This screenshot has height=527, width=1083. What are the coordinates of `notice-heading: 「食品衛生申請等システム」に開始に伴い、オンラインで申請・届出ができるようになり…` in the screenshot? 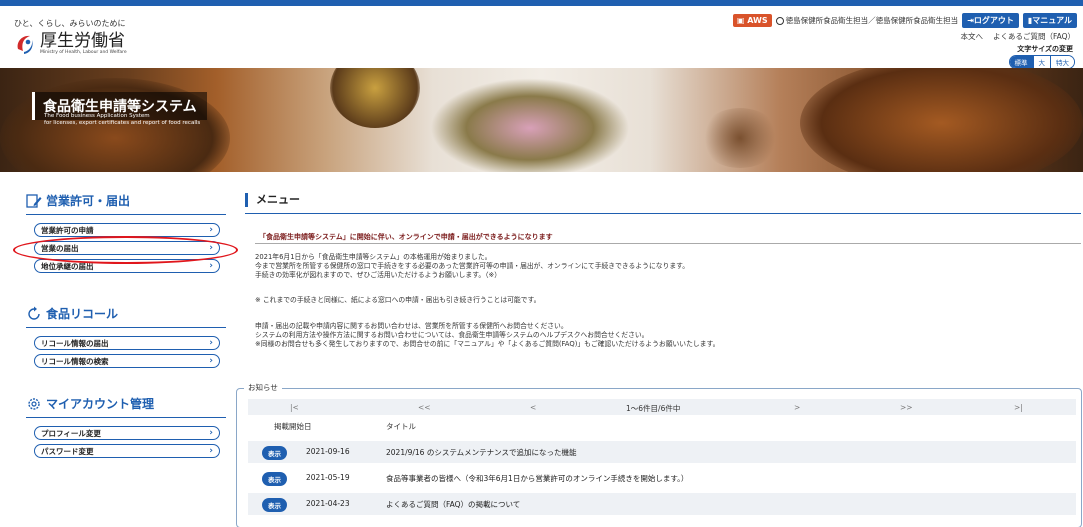 It's located at (406, 237).